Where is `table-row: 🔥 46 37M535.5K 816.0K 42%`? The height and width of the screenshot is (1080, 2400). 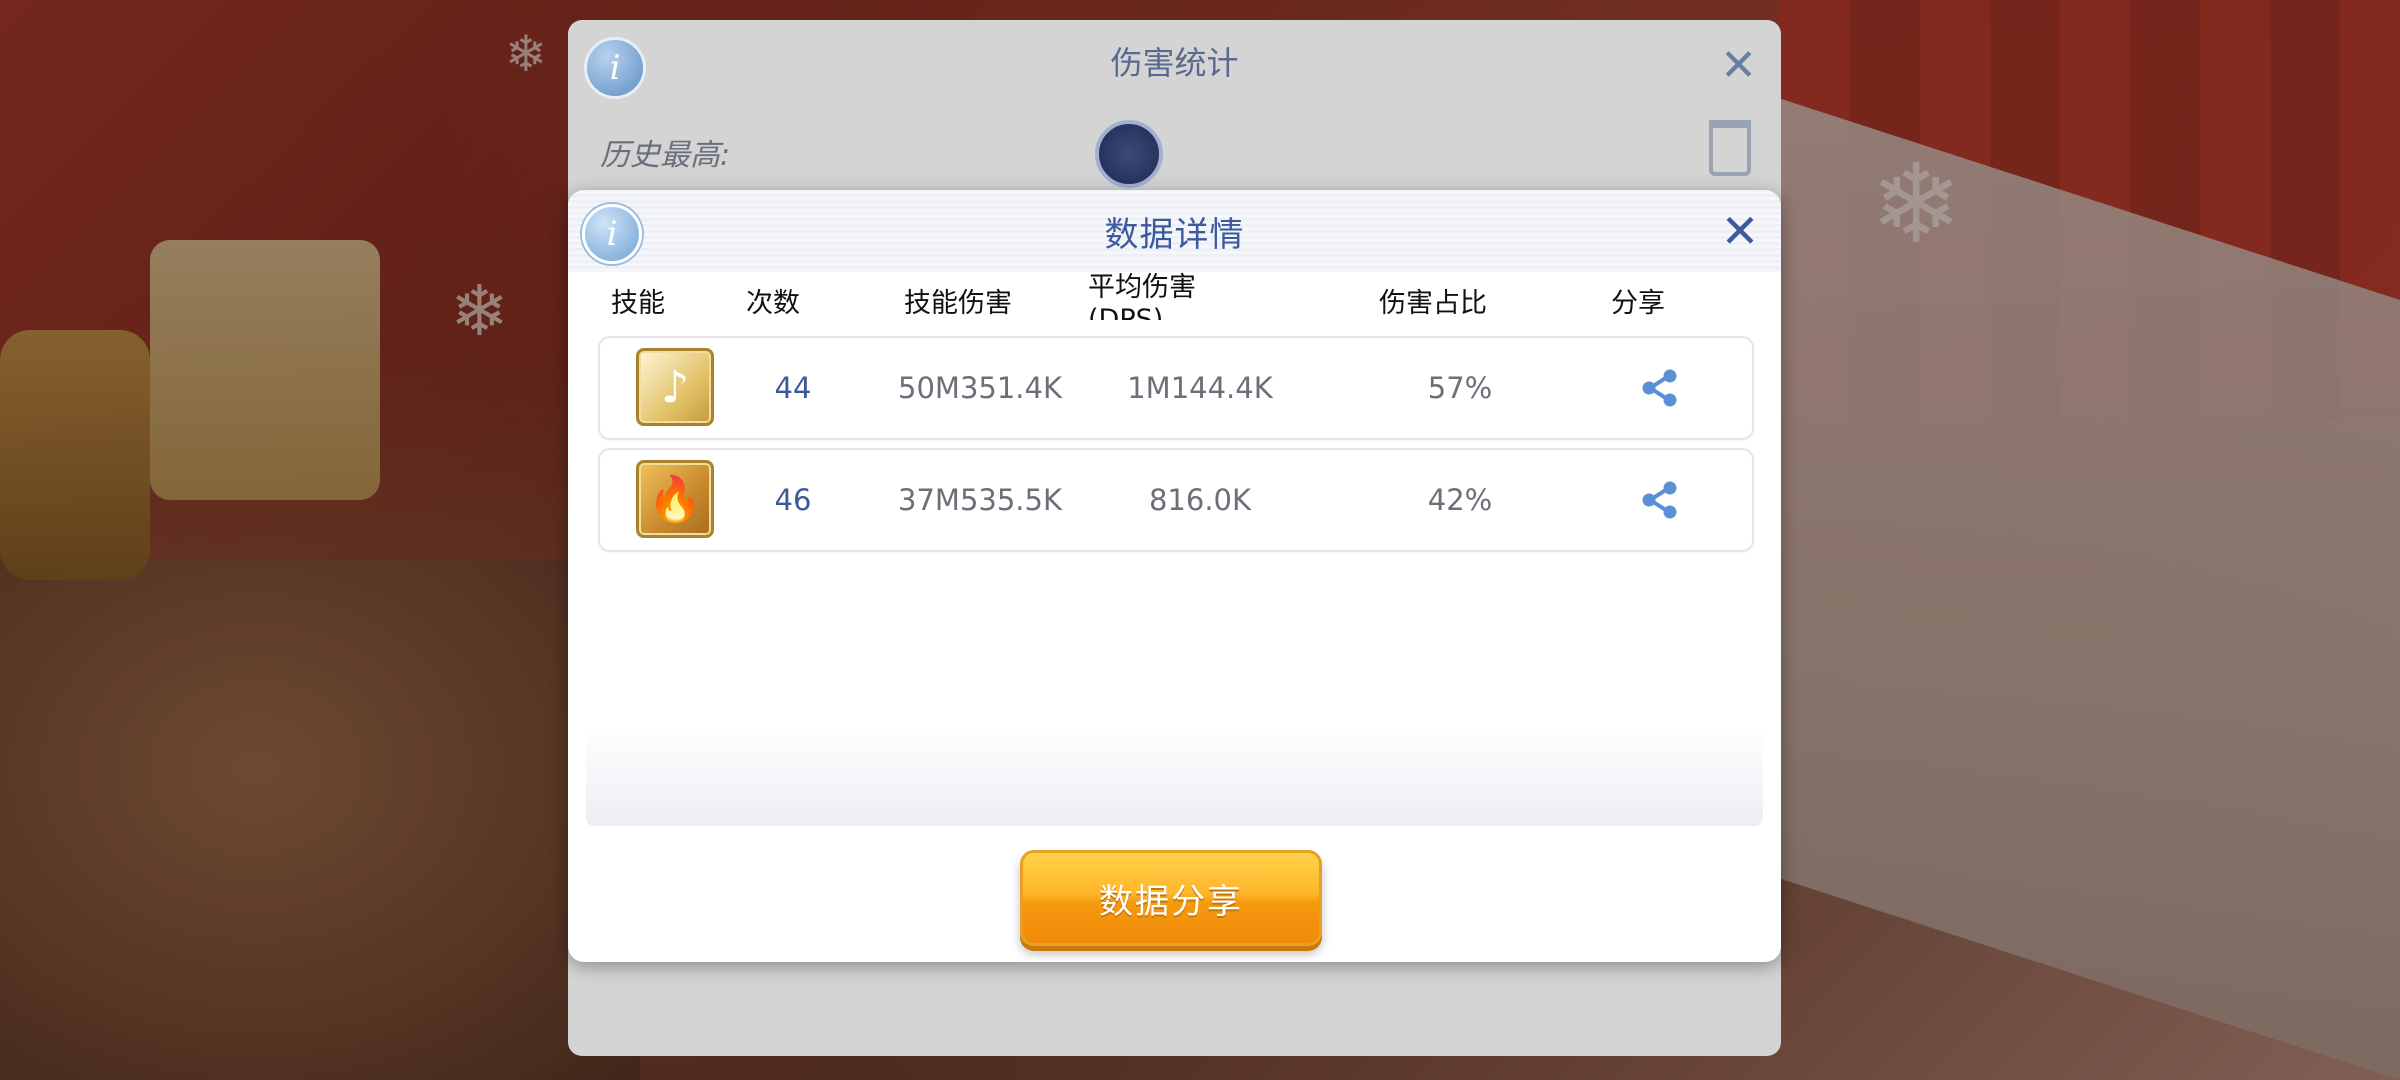 table-row: 🔥 46 37M535.5K 816.0K 42% is located at coordinates (1176, 500).